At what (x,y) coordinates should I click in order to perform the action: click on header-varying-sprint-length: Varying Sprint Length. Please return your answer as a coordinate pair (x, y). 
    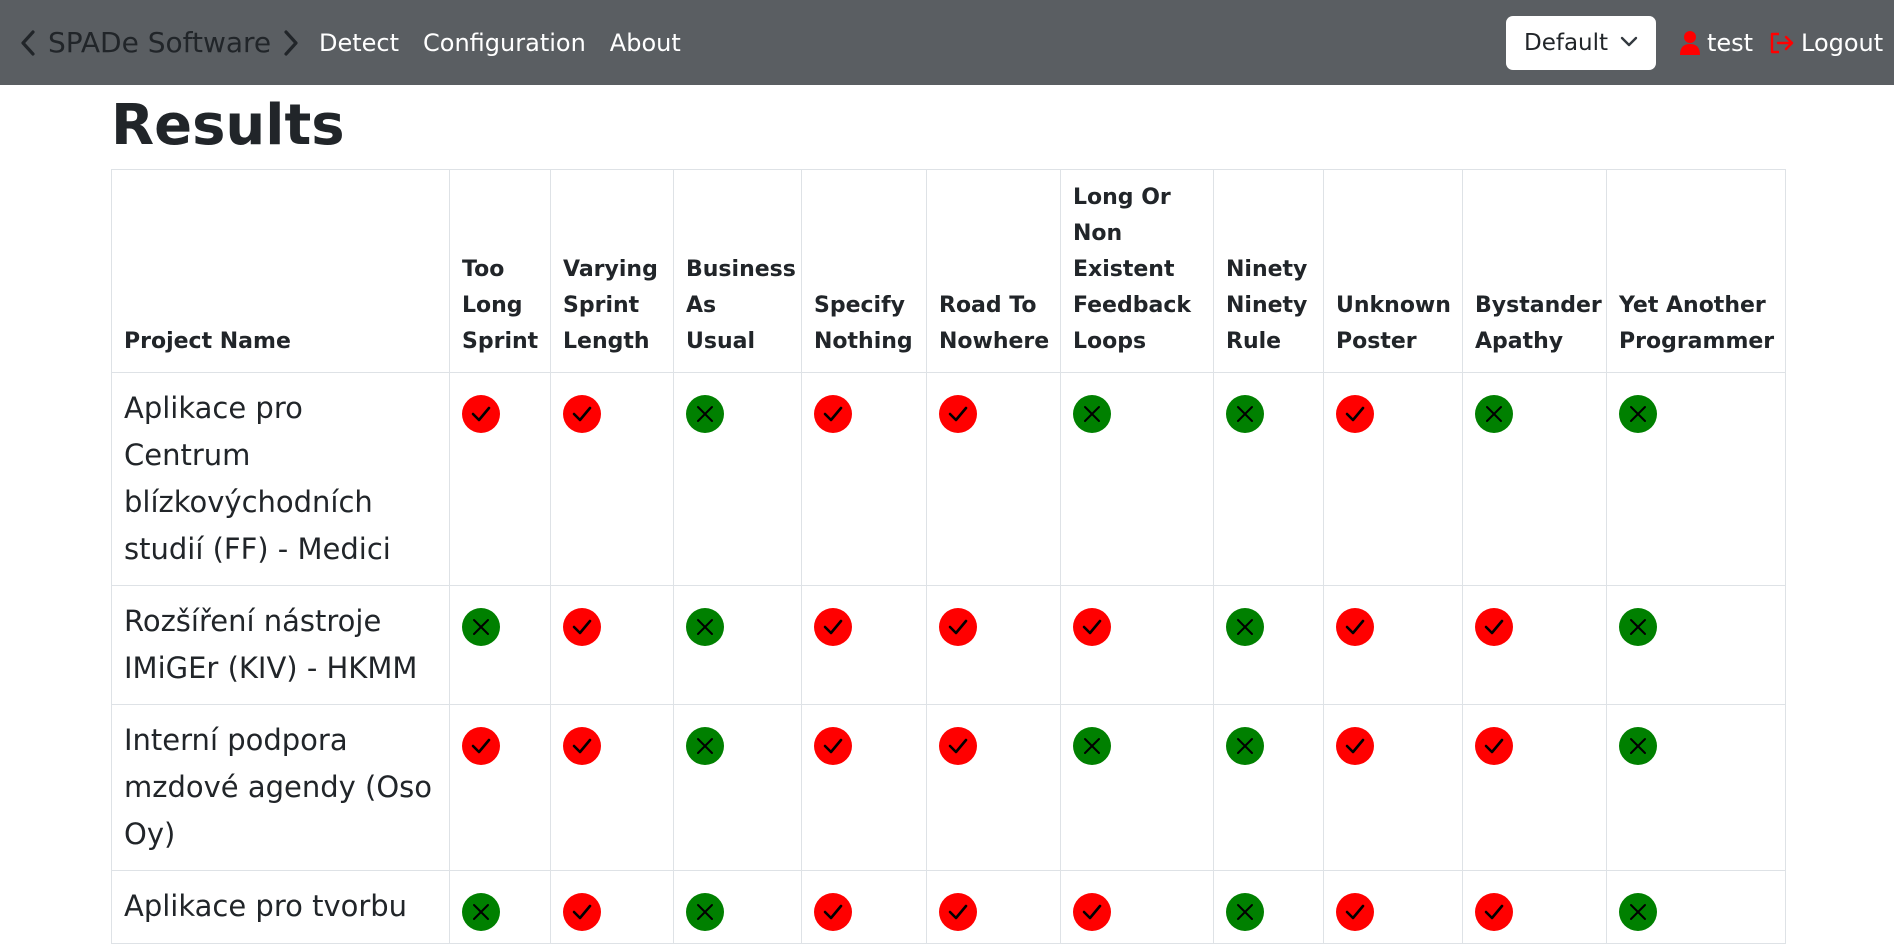
    Looking at the image, I should click on (612, 271).